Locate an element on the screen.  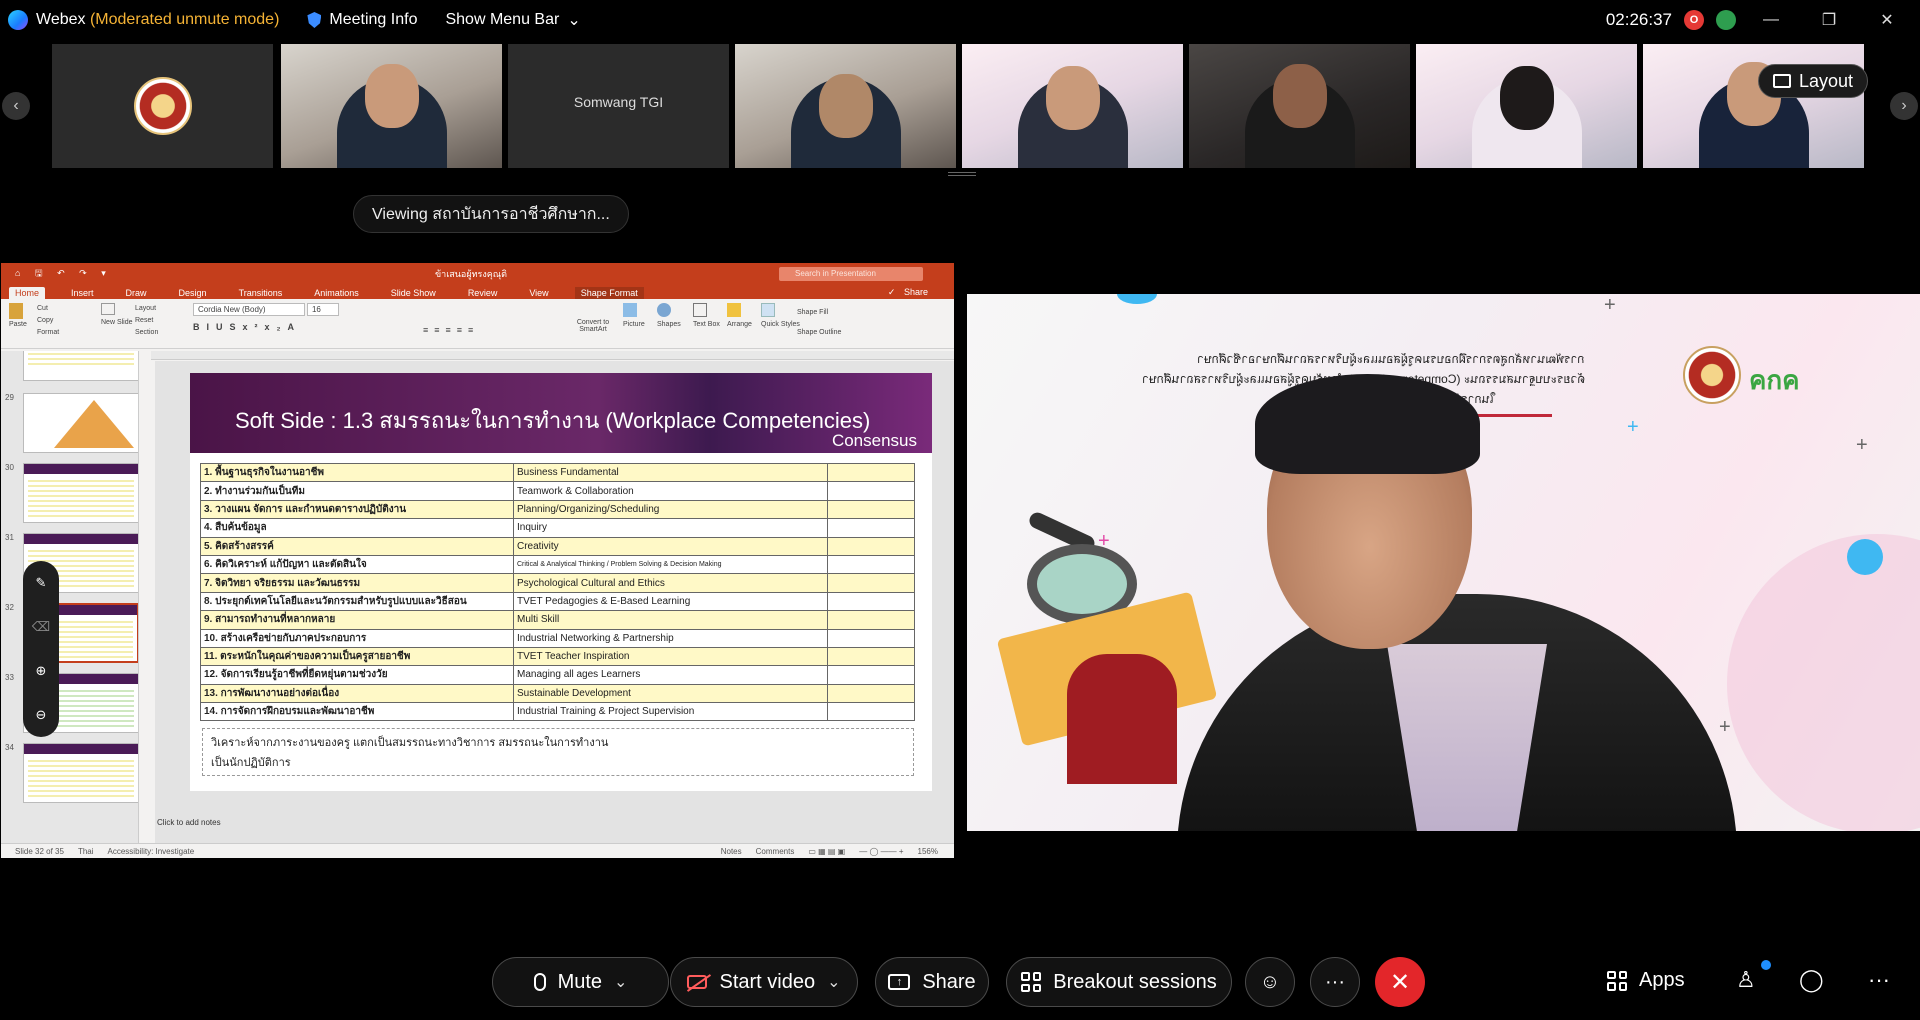
zoom-slider: — ◯ —— + is located at coordinates (881, 851).